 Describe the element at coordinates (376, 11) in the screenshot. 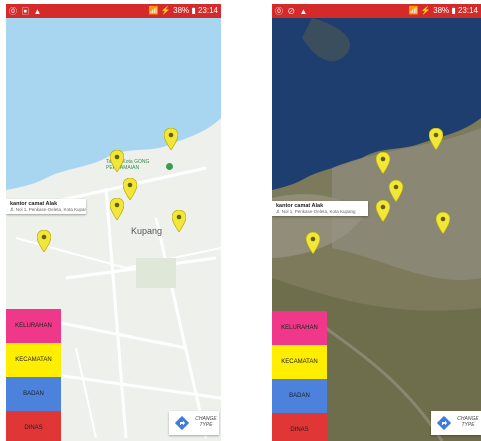

I see `status-bar: ⓪ ⊘ ▲ 📶 ⚡ 38% ▮ 23:14` at that location.